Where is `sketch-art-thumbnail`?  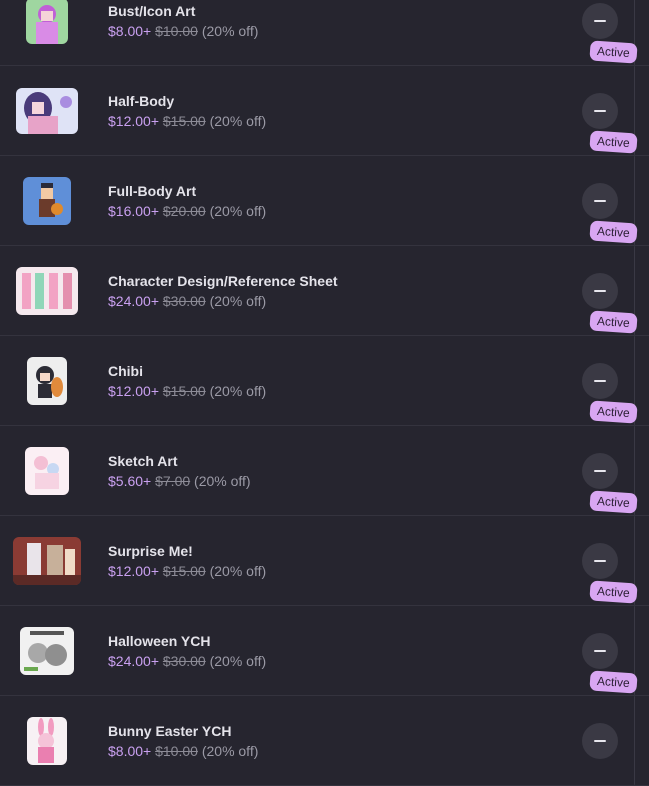 sketch-art-thumbnail is located at coordinates (47, 470).